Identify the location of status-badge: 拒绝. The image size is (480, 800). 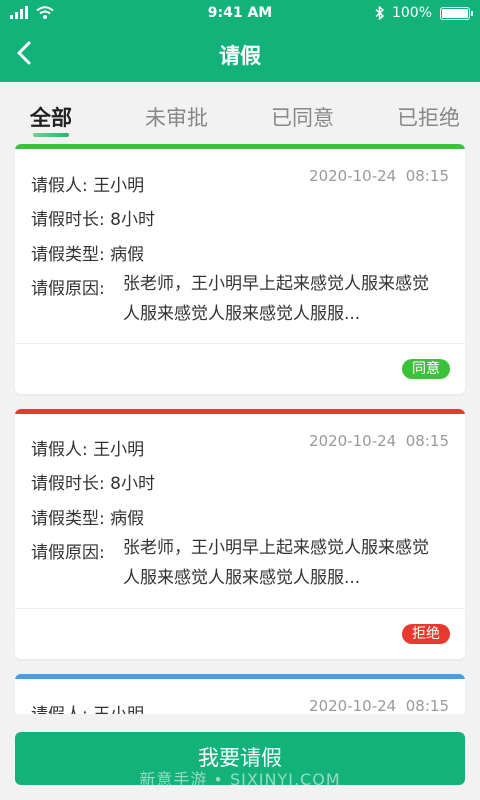
(426, 634).